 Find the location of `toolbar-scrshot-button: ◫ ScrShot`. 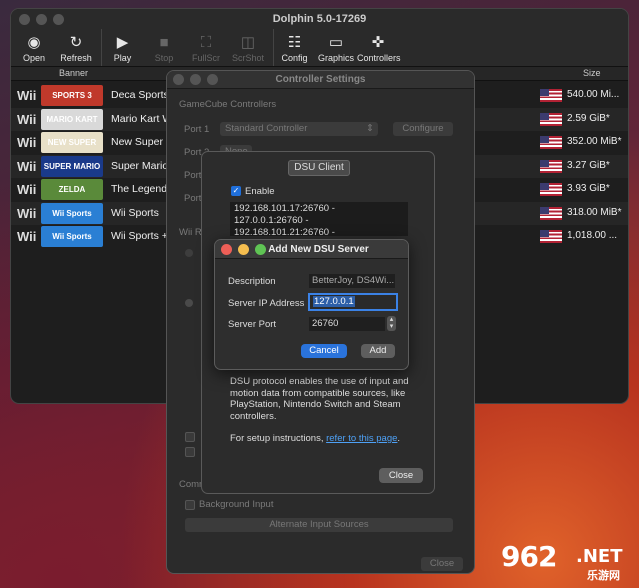

toolbar-scrshot-button: ◫ ScrShot is located at coordinates (248, 47).